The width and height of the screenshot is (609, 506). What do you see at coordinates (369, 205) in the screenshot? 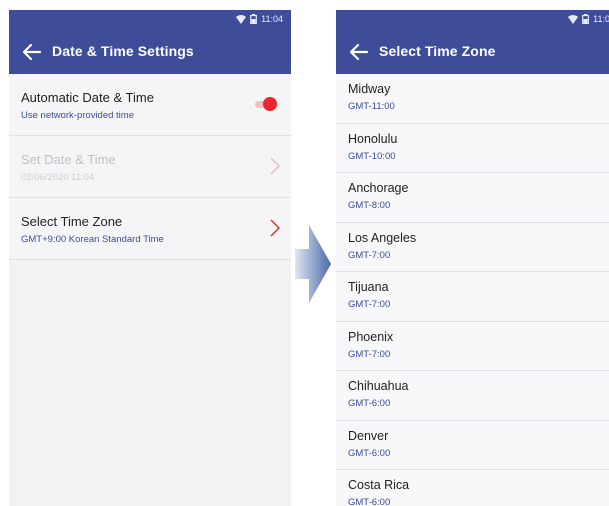
I see `time-zone-offset: GMT-8:00` at bounding box center [369, 205].